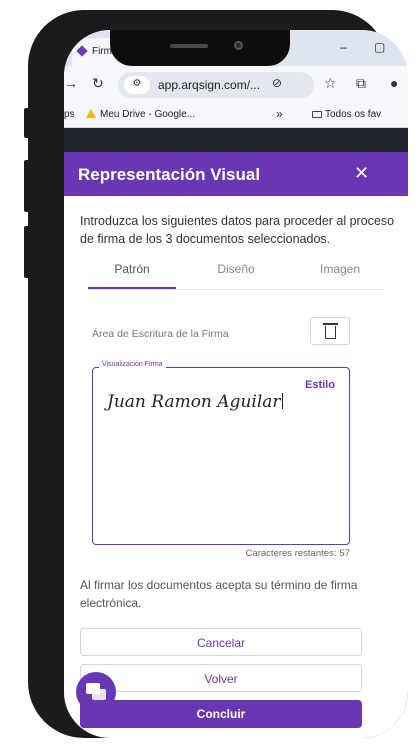 This screenshot has height=746, width=420. I want to click on front-camera, so click(238, 45).